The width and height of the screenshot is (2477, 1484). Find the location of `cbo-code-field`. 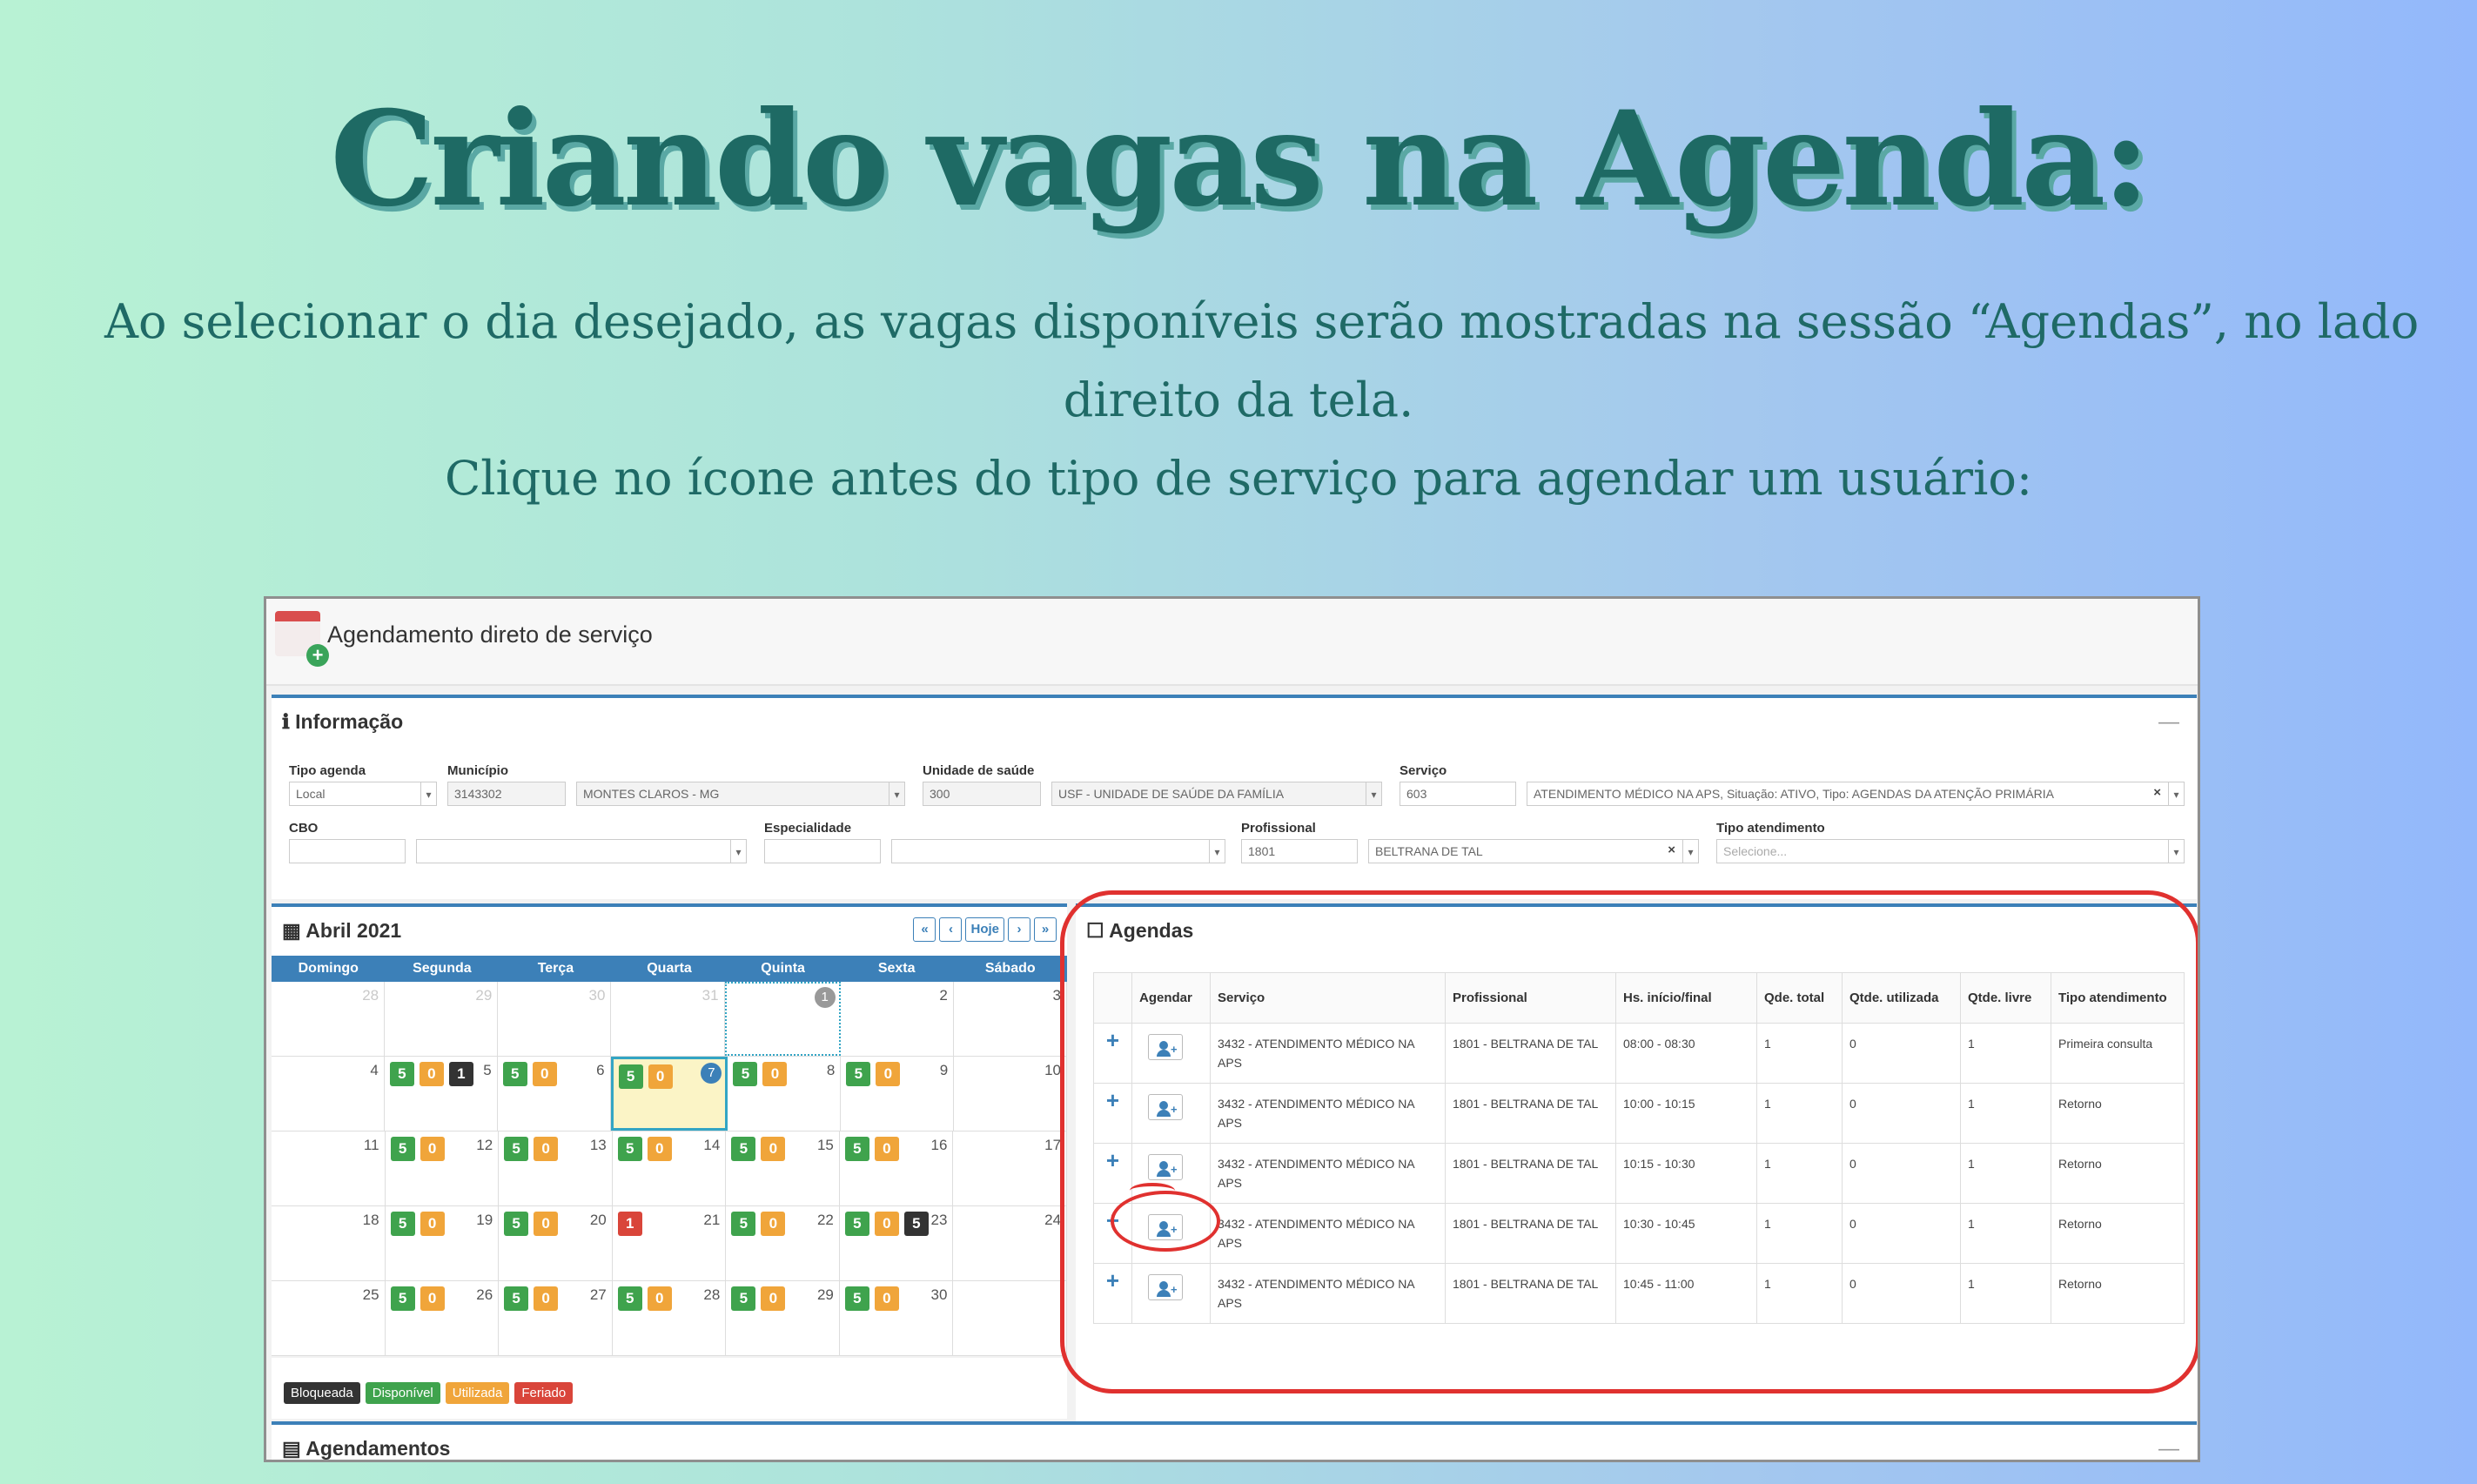

cbo-code-field is located at coordinates (347, 851).